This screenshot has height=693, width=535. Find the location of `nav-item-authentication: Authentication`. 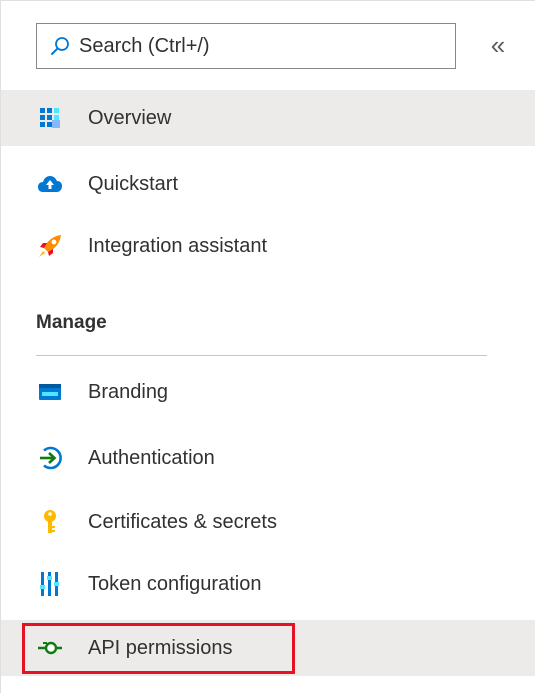

nav-item-authentication: Authentication is located at coordinates (267, 458).